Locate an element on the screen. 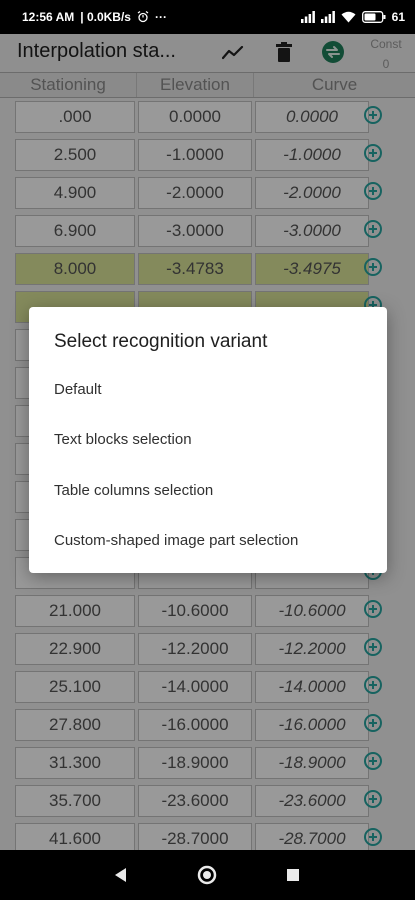  option-custom-shaped-image-part-selection: Custom-shaped image part selection is located at coordinates (208, 541).